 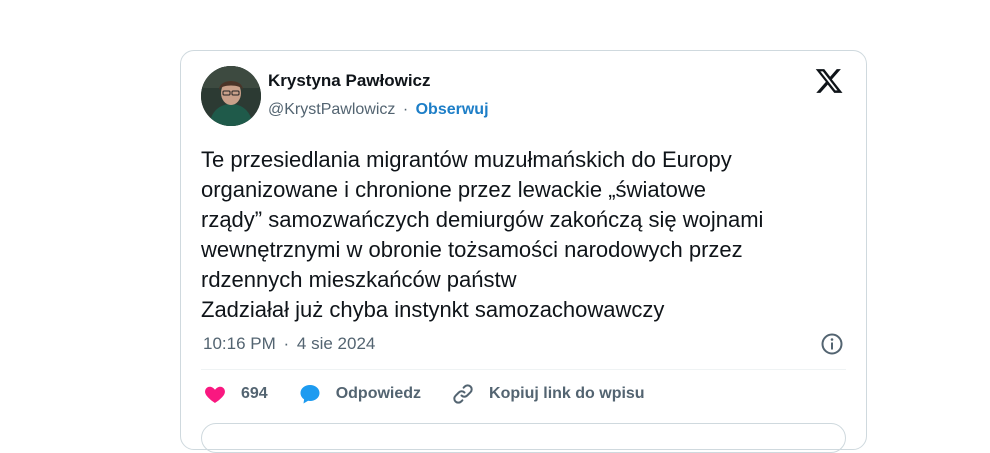 I want to click on copy-link-button: Kopiuj link do wpisu, so click(x=548, y=394).